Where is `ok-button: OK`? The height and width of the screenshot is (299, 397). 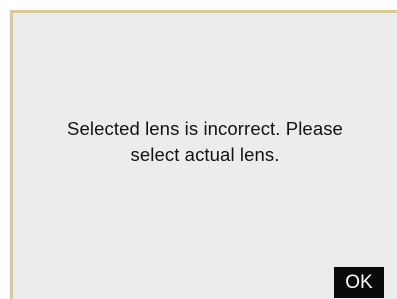
ok-button: OK is located at coordinates (359, 282).